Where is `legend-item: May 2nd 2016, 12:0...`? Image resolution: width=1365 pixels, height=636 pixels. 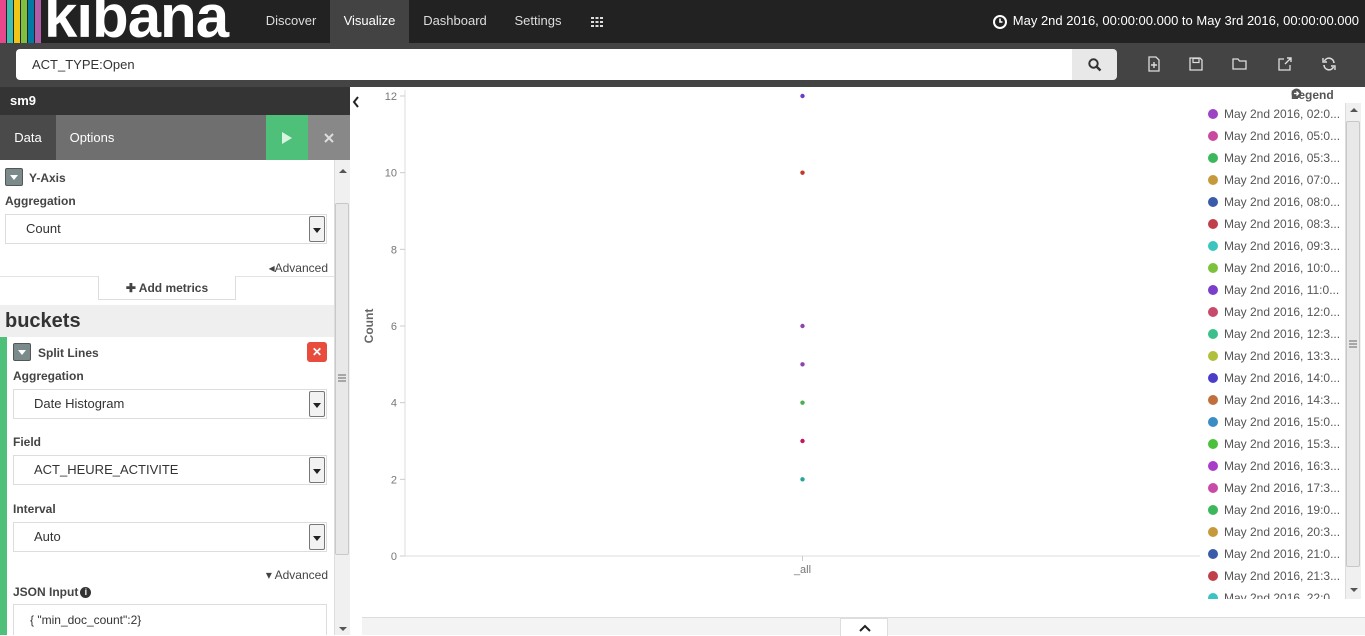 legend-item: May 2nd 2016, 12:0... is located at coordinates (1278, 312).